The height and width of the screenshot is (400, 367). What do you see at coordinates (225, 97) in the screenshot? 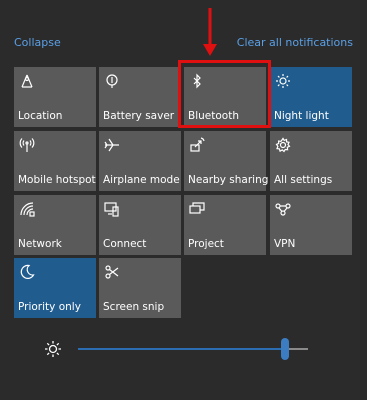
I see `tile-bluetooth: Bluetooth` at bounding box center [225, 97].